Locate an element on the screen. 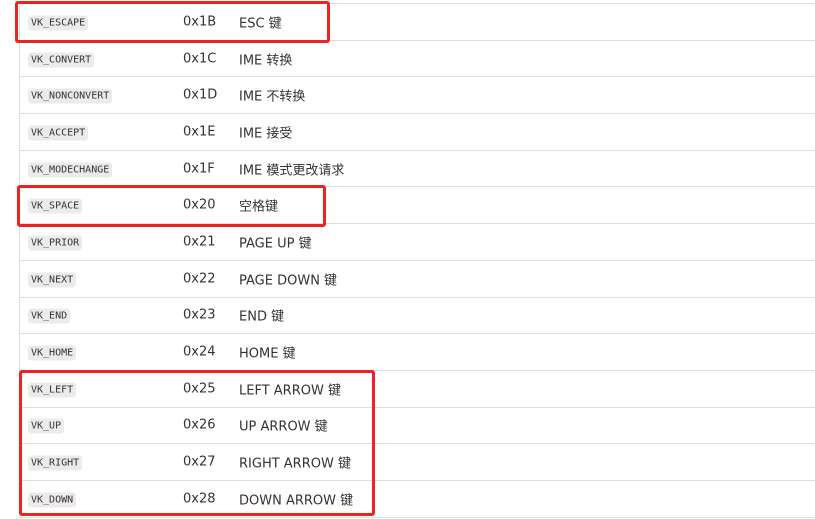 The width and height of the screenshot is (815, 519). constant-code: VK_END is located at coordinates (49, 316).